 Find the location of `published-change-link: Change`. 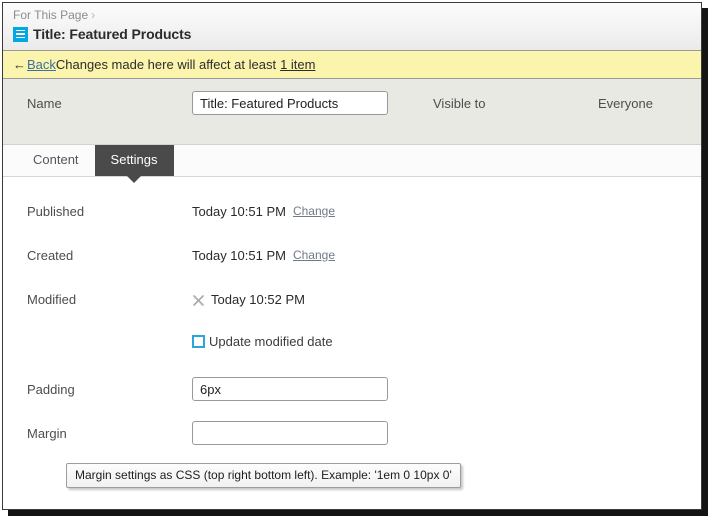

published-change-link: Change is located at coordinates (314, 211).